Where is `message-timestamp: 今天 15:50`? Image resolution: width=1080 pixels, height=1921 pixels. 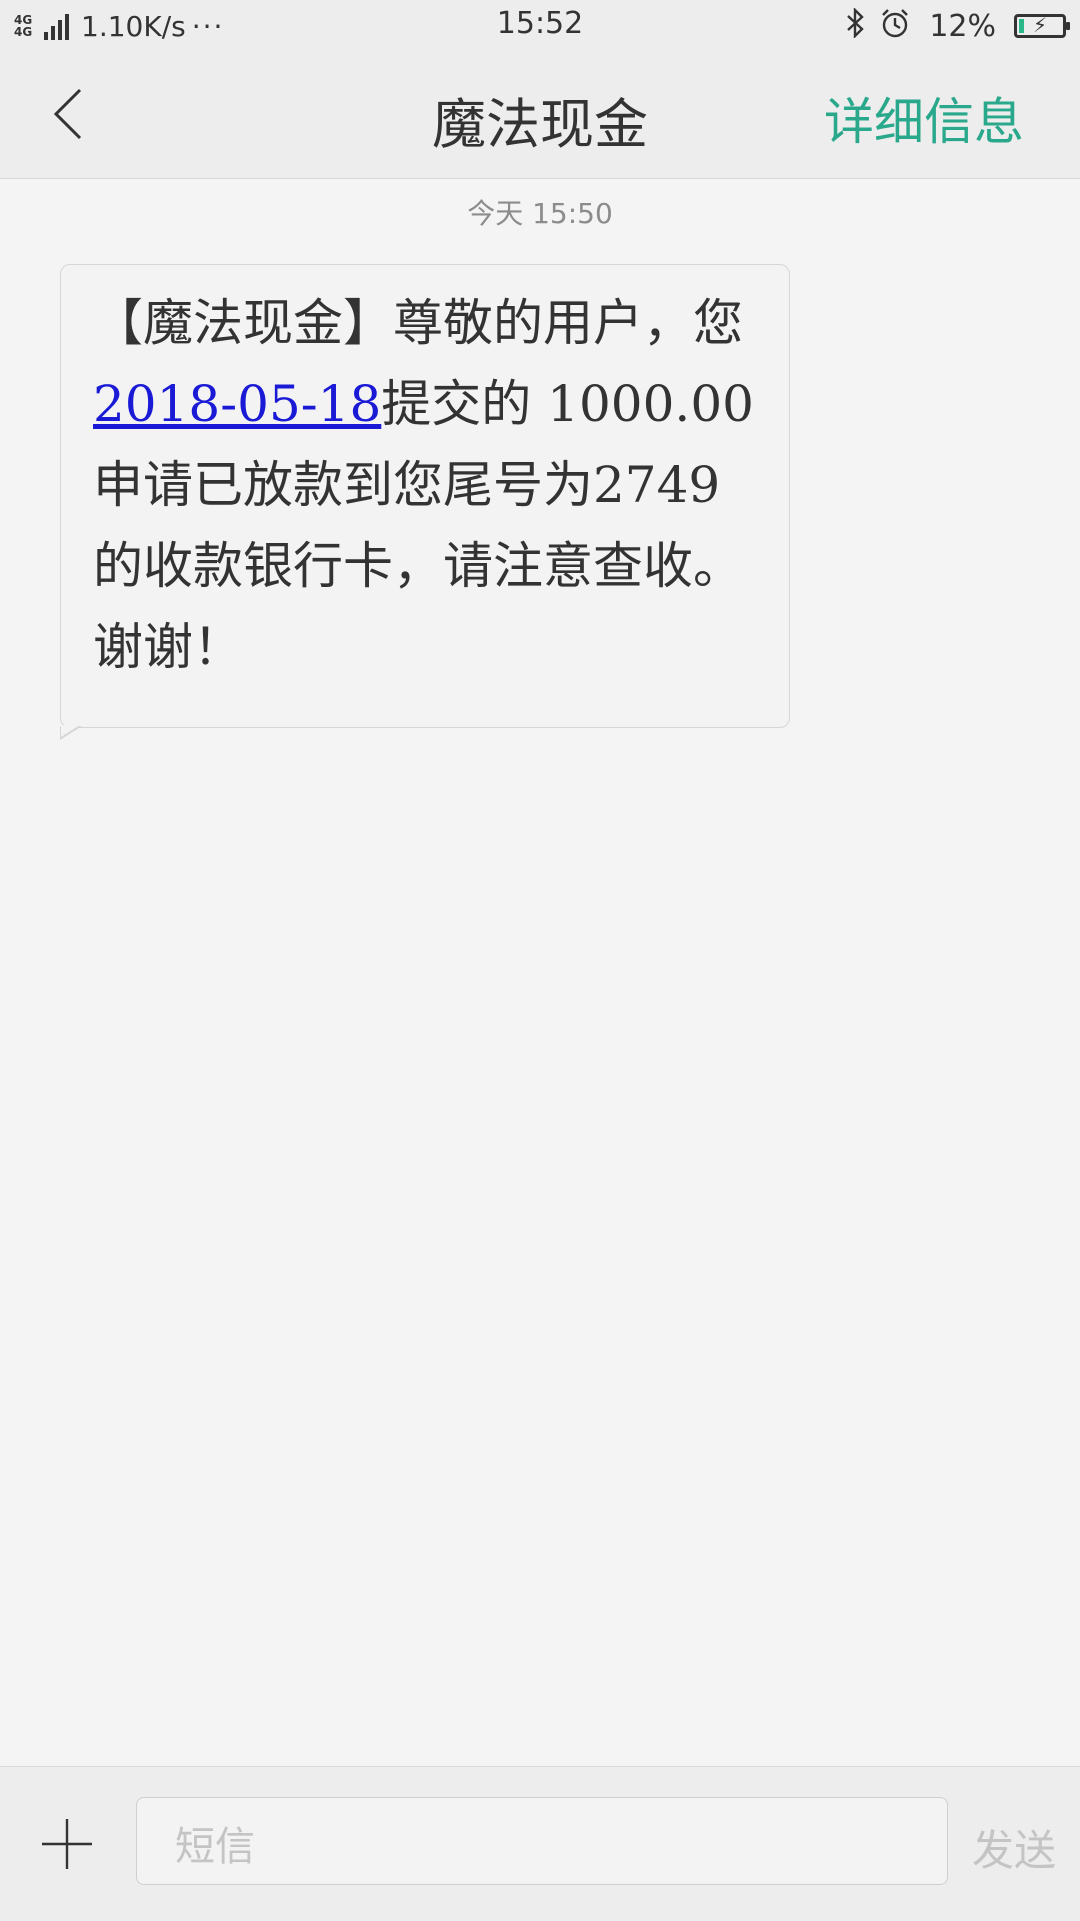
message-timestamp: 今天 15:50 is located at coordinates (540, 213).